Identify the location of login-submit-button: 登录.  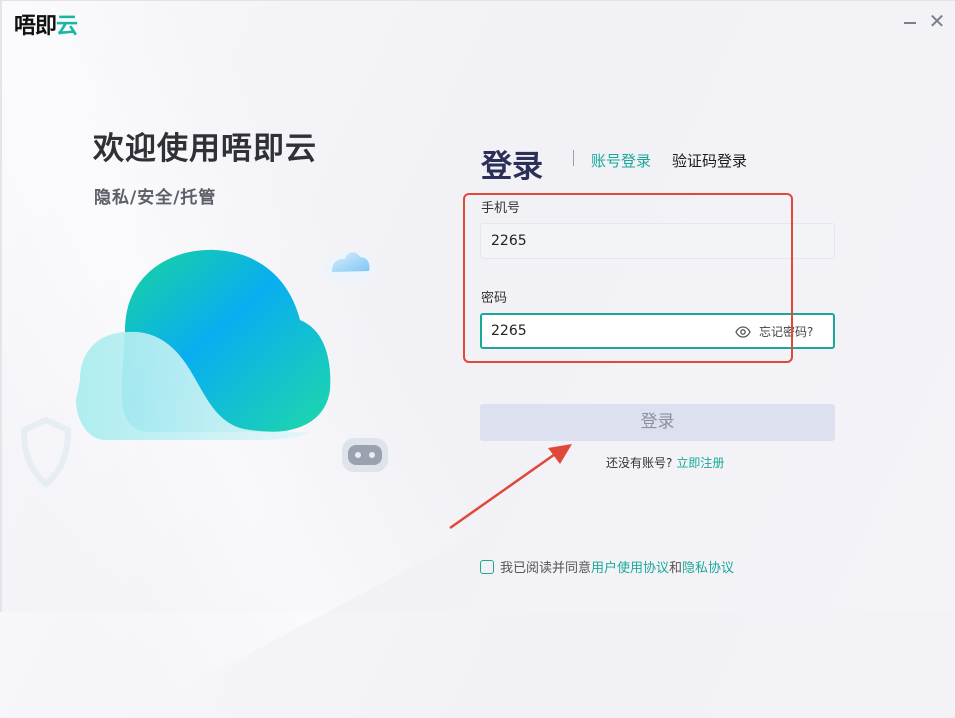
(657, 422).